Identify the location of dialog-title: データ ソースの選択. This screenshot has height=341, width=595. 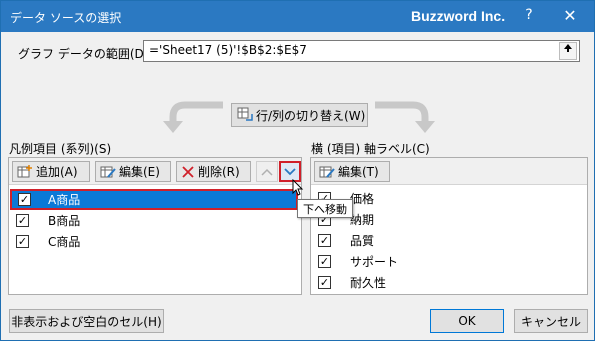
(66, 18).